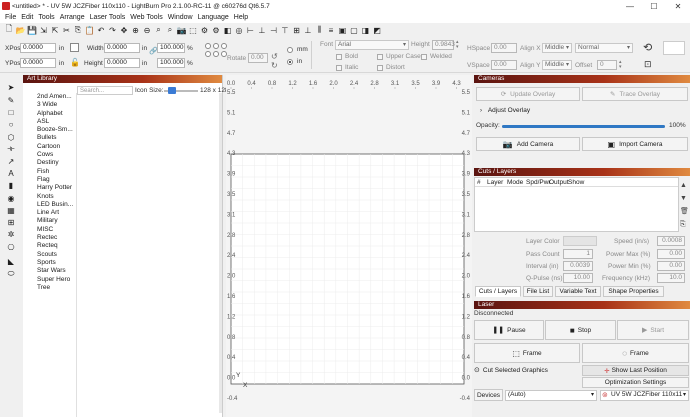 The height and width of the screenshot is (417, 690). I want to click on pan-icon: ✥, so click(124, 30).